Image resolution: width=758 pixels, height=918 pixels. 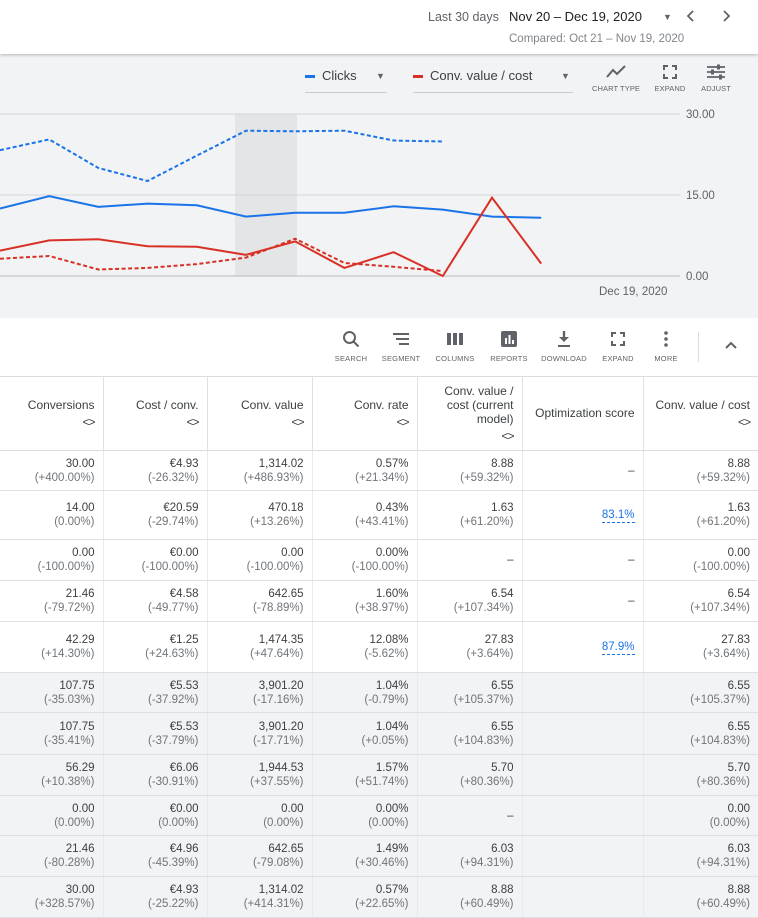 I want to click on table-cell: 8.88 (+60.49%), so click(x=470, y=897).